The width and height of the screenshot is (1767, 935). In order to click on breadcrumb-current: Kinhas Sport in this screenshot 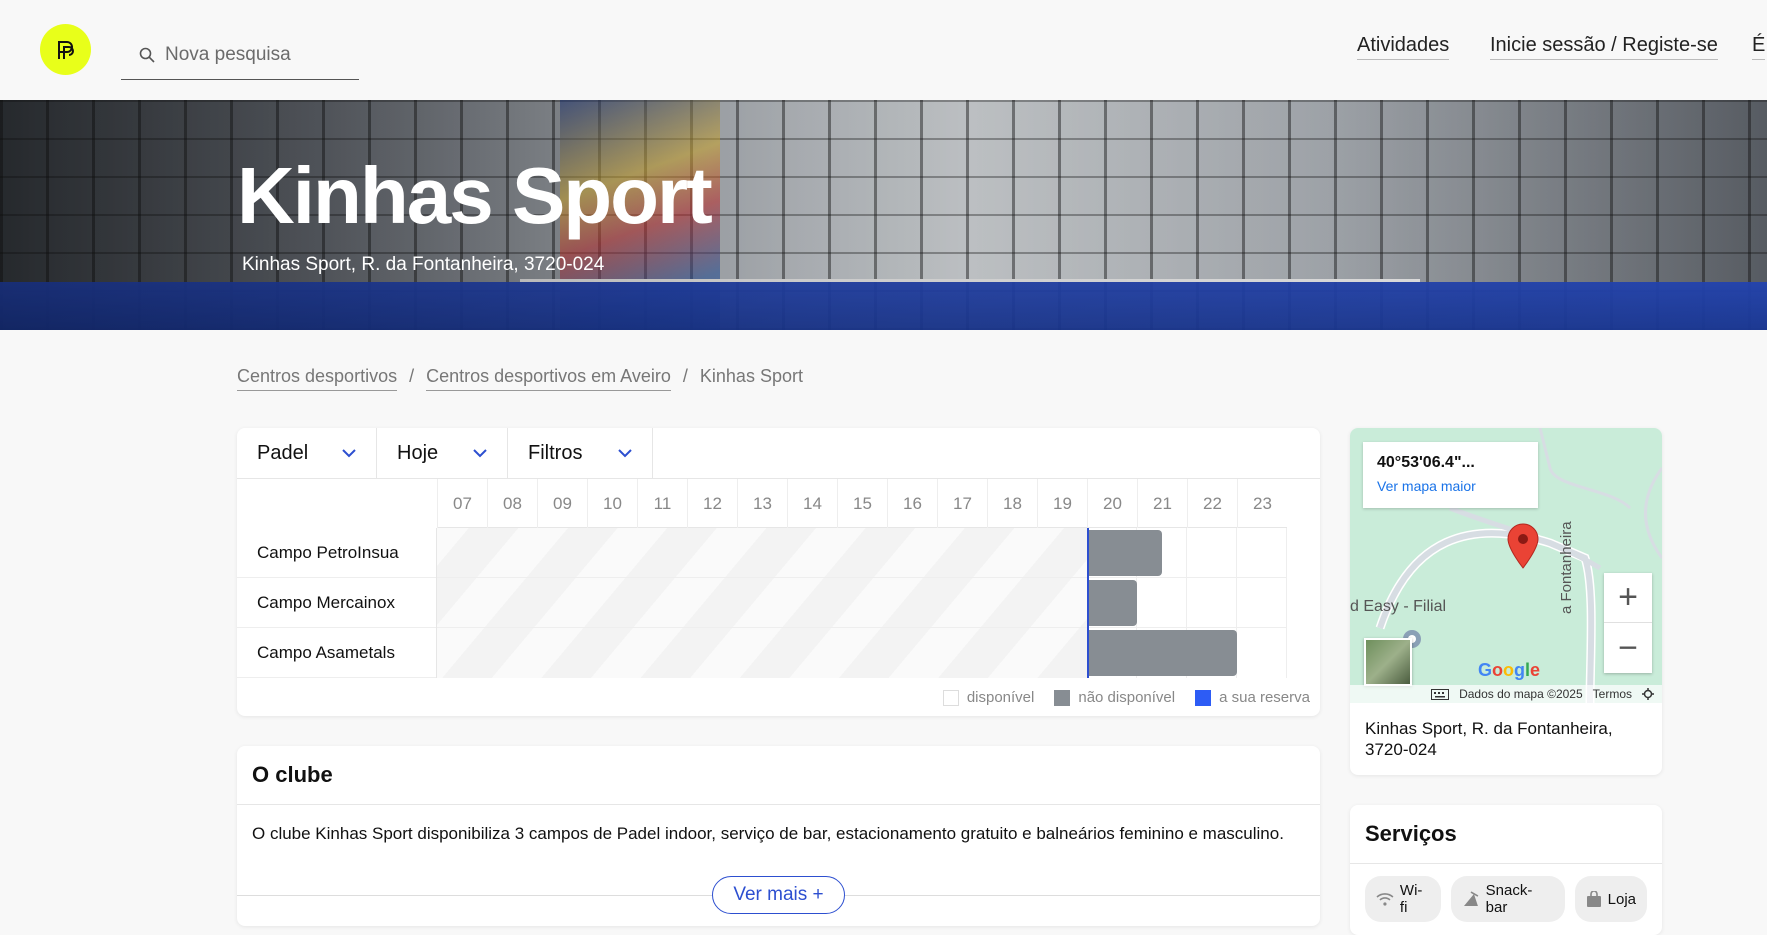, I will do `click(751, 376)`.